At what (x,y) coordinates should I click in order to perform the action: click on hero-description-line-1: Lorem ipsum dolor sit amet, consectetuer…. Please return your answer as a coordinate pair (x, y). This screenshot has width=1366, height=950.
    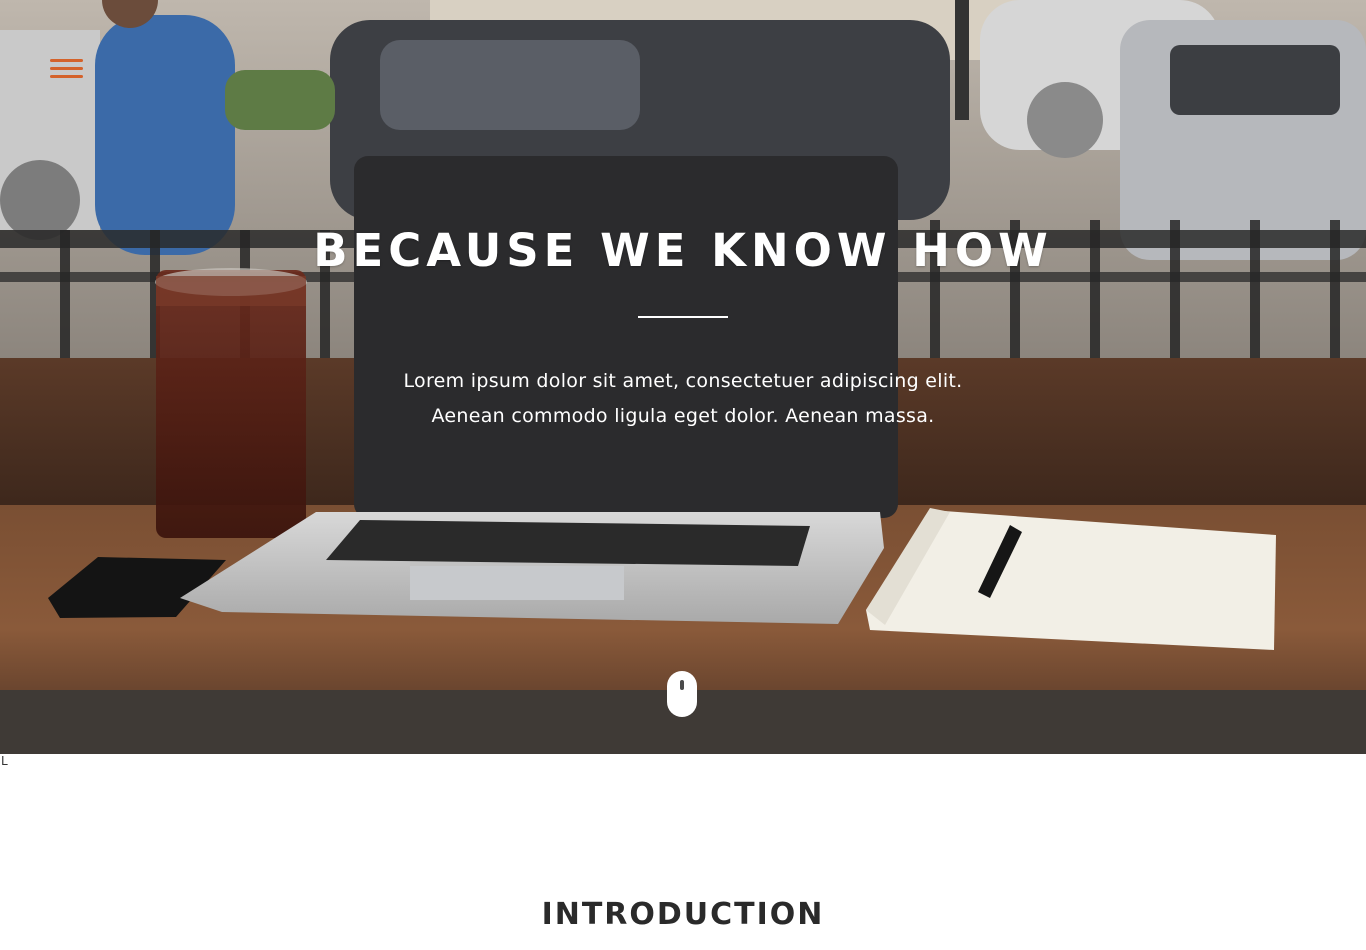
    Looking at the image, I should click on (683, 381).